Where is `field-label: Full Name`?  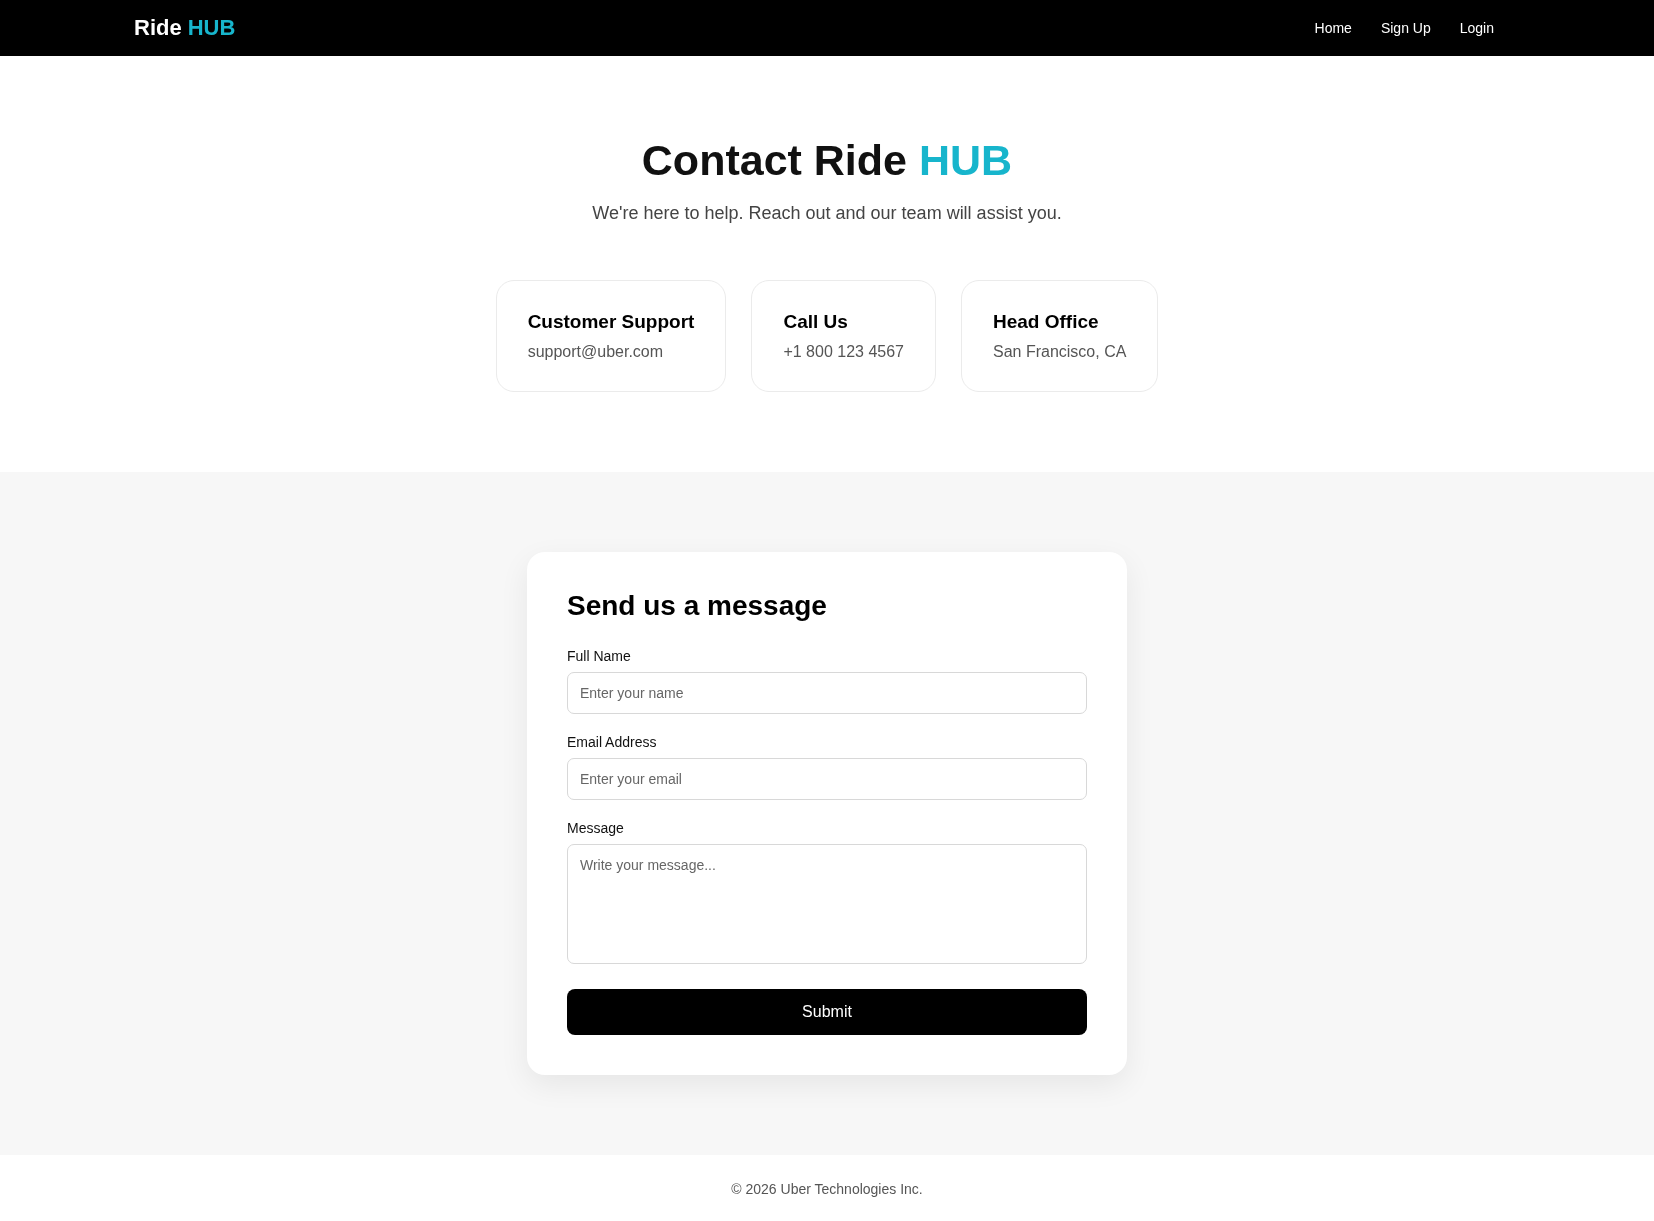
field-label: Full Name is located at coordinates (599, 656).